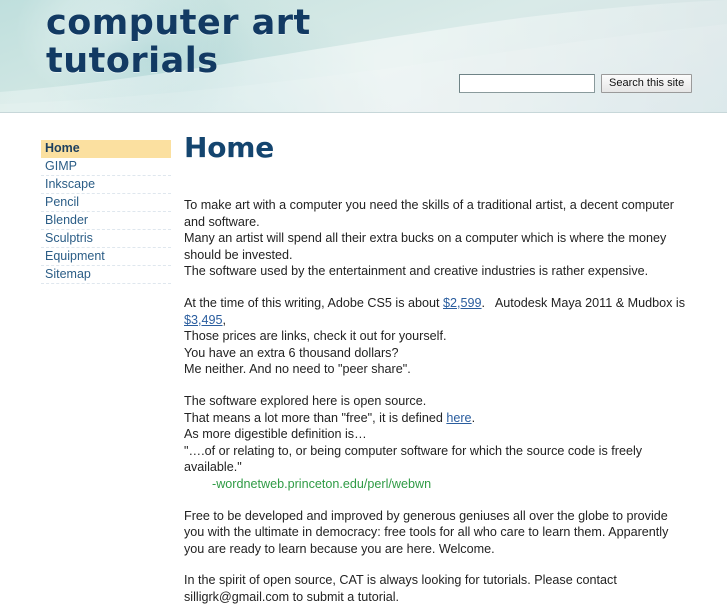  Describe the element at coordinates (291, 352) in the screenshot. I see `prices-line-3: You have an extra 6 thousand dollars?` at that location.